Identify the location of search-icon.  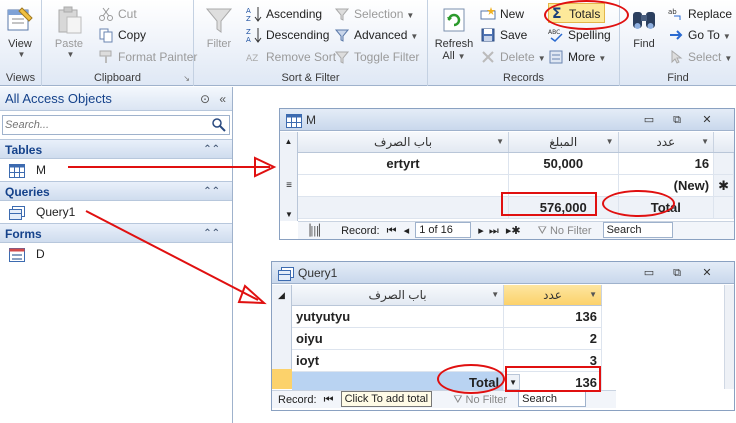
(219, 125).